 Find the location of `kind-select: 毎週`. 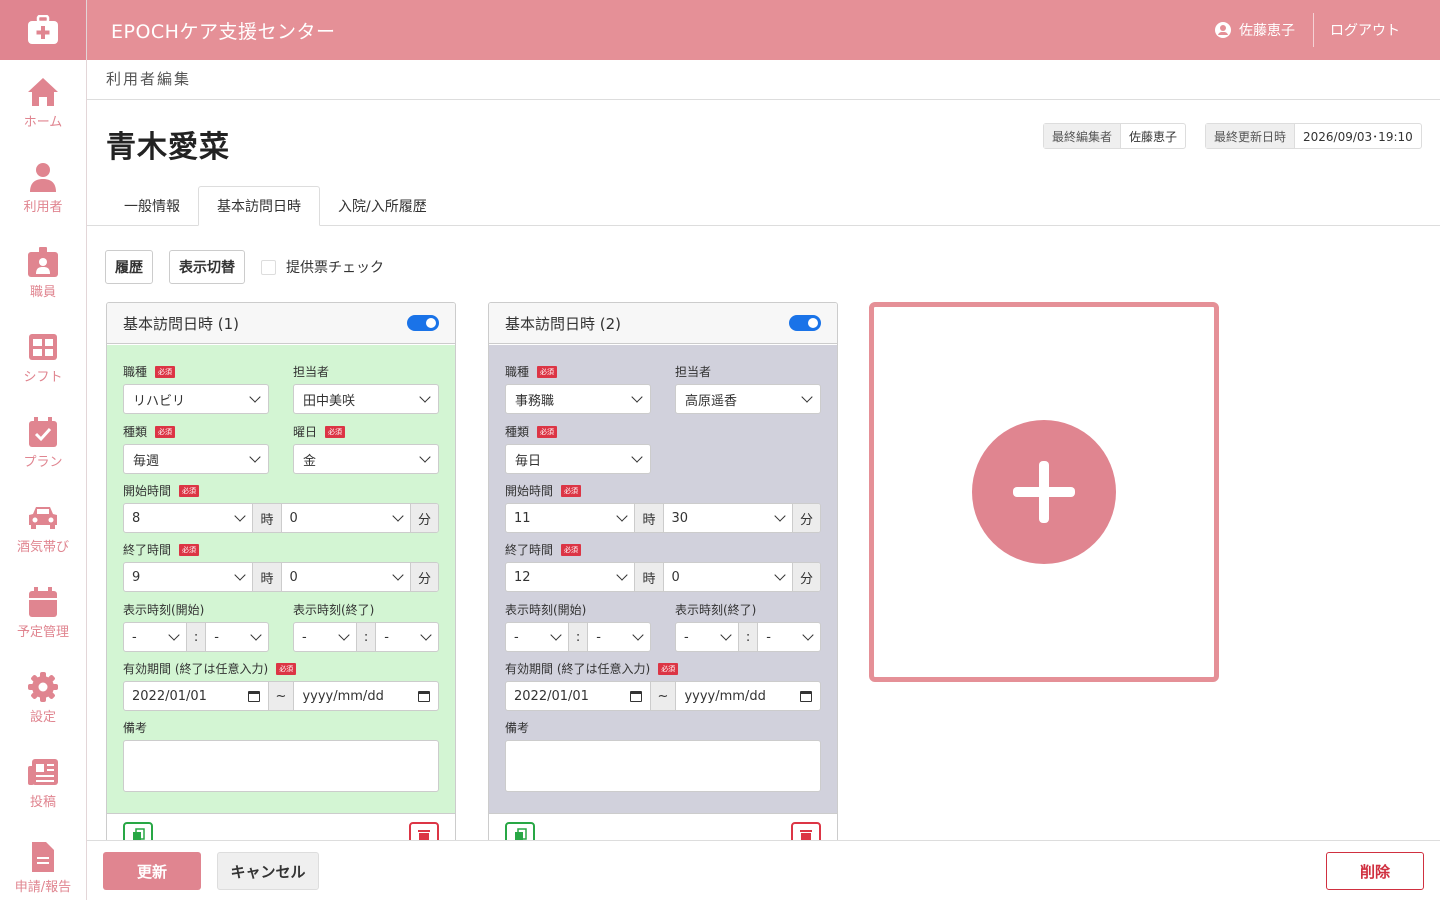

kind-select: 毎週 is located at coordinates (196, 459).